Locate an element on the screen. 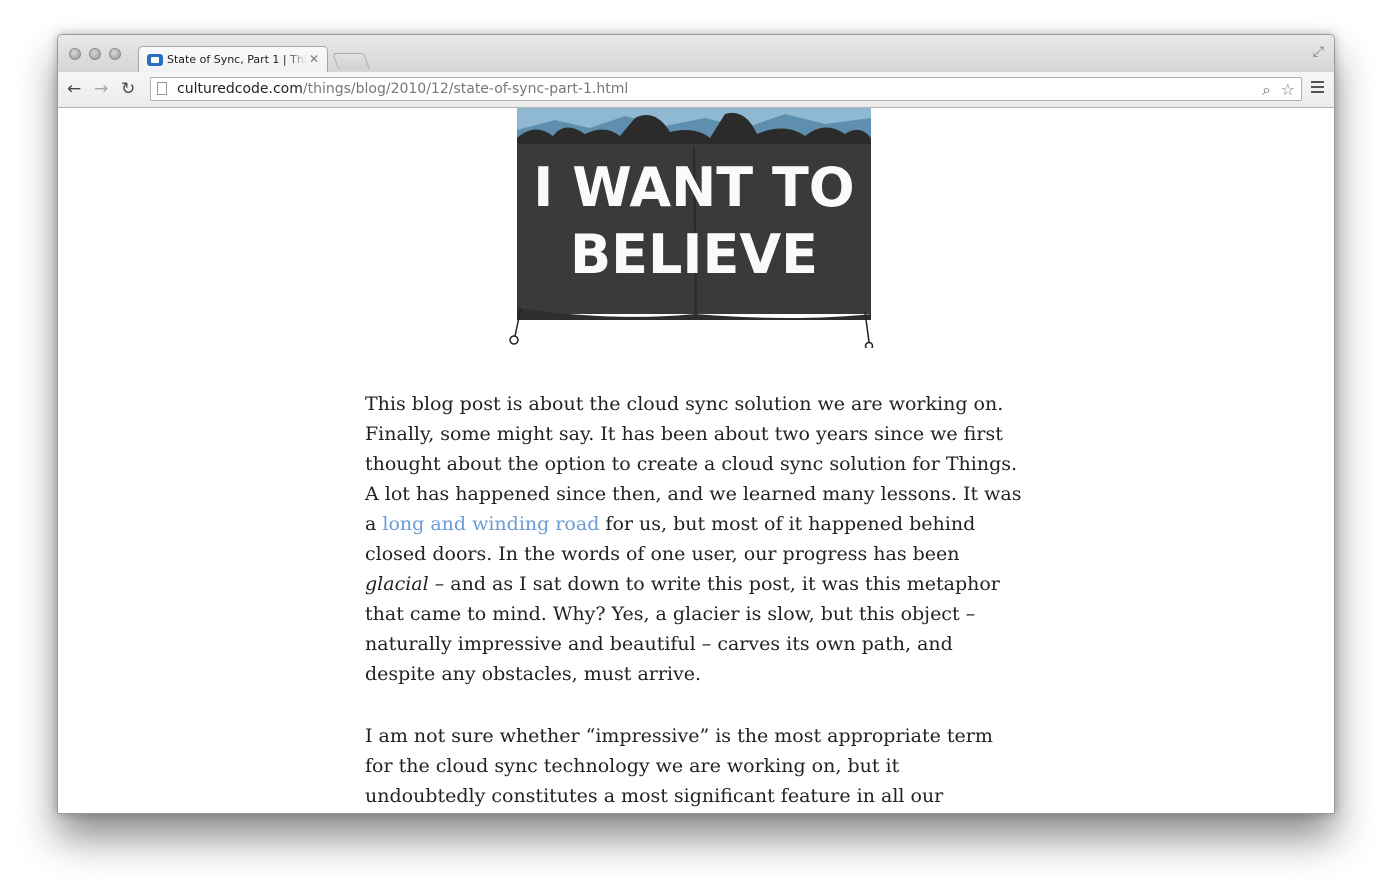 This screenshot has width=1390, height=892. fullscreen-icon: ⤢ is located at coordinates (1318, 52).